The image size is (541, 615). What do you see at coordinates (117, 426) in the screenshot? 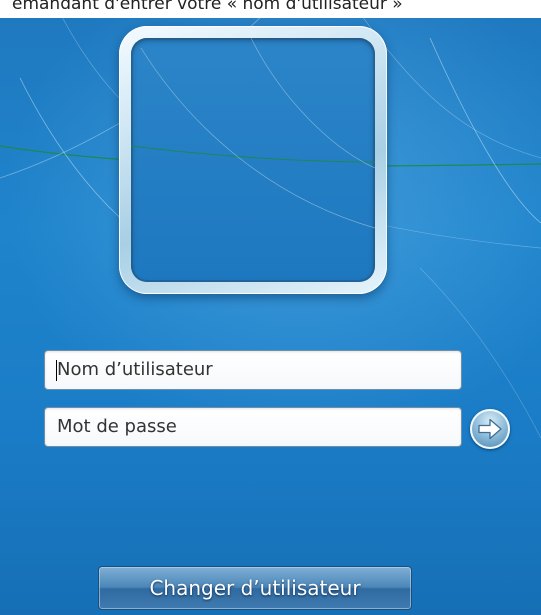
I see `password-placeholder: Mot de passe` at bounding box center [117, 426].